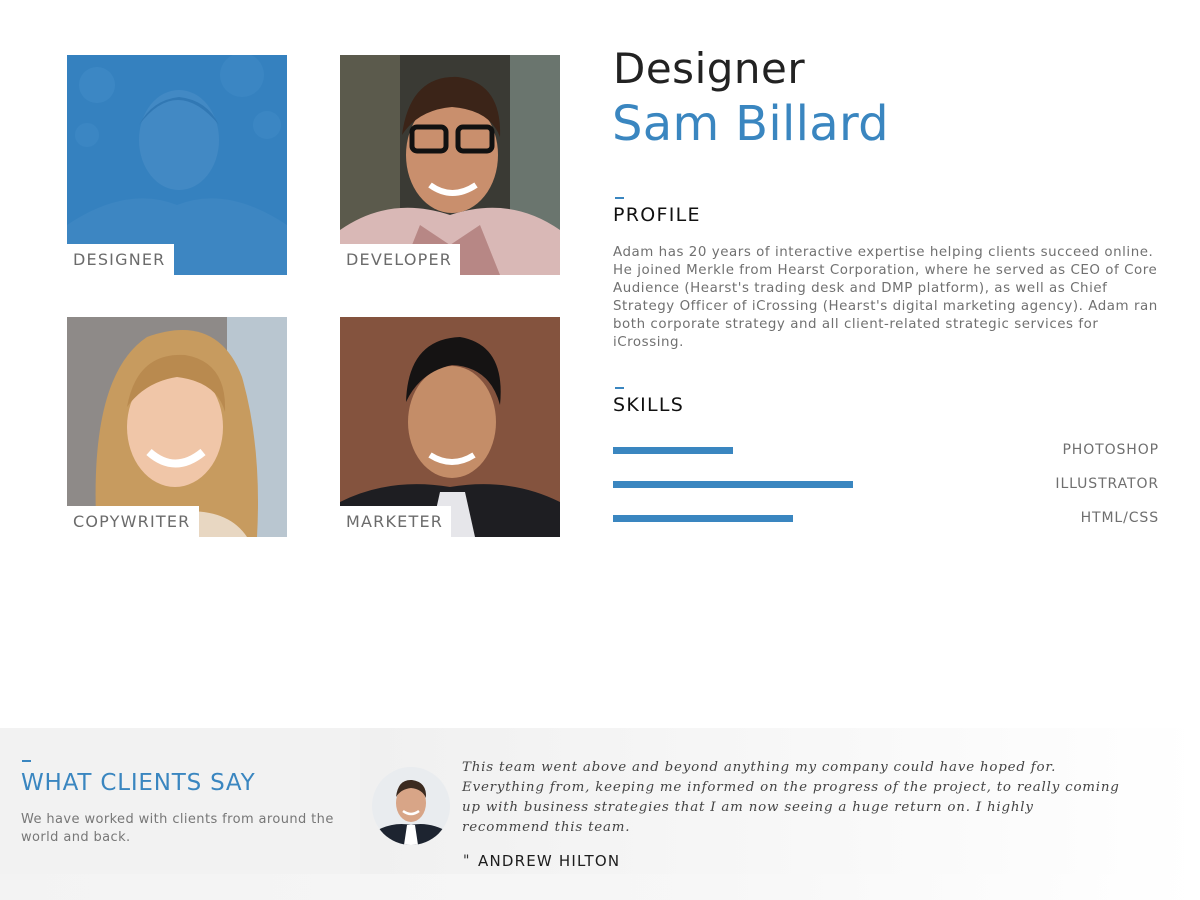  I want to click on team-card-copywriter: COPYWRITER, so click(177, 427).